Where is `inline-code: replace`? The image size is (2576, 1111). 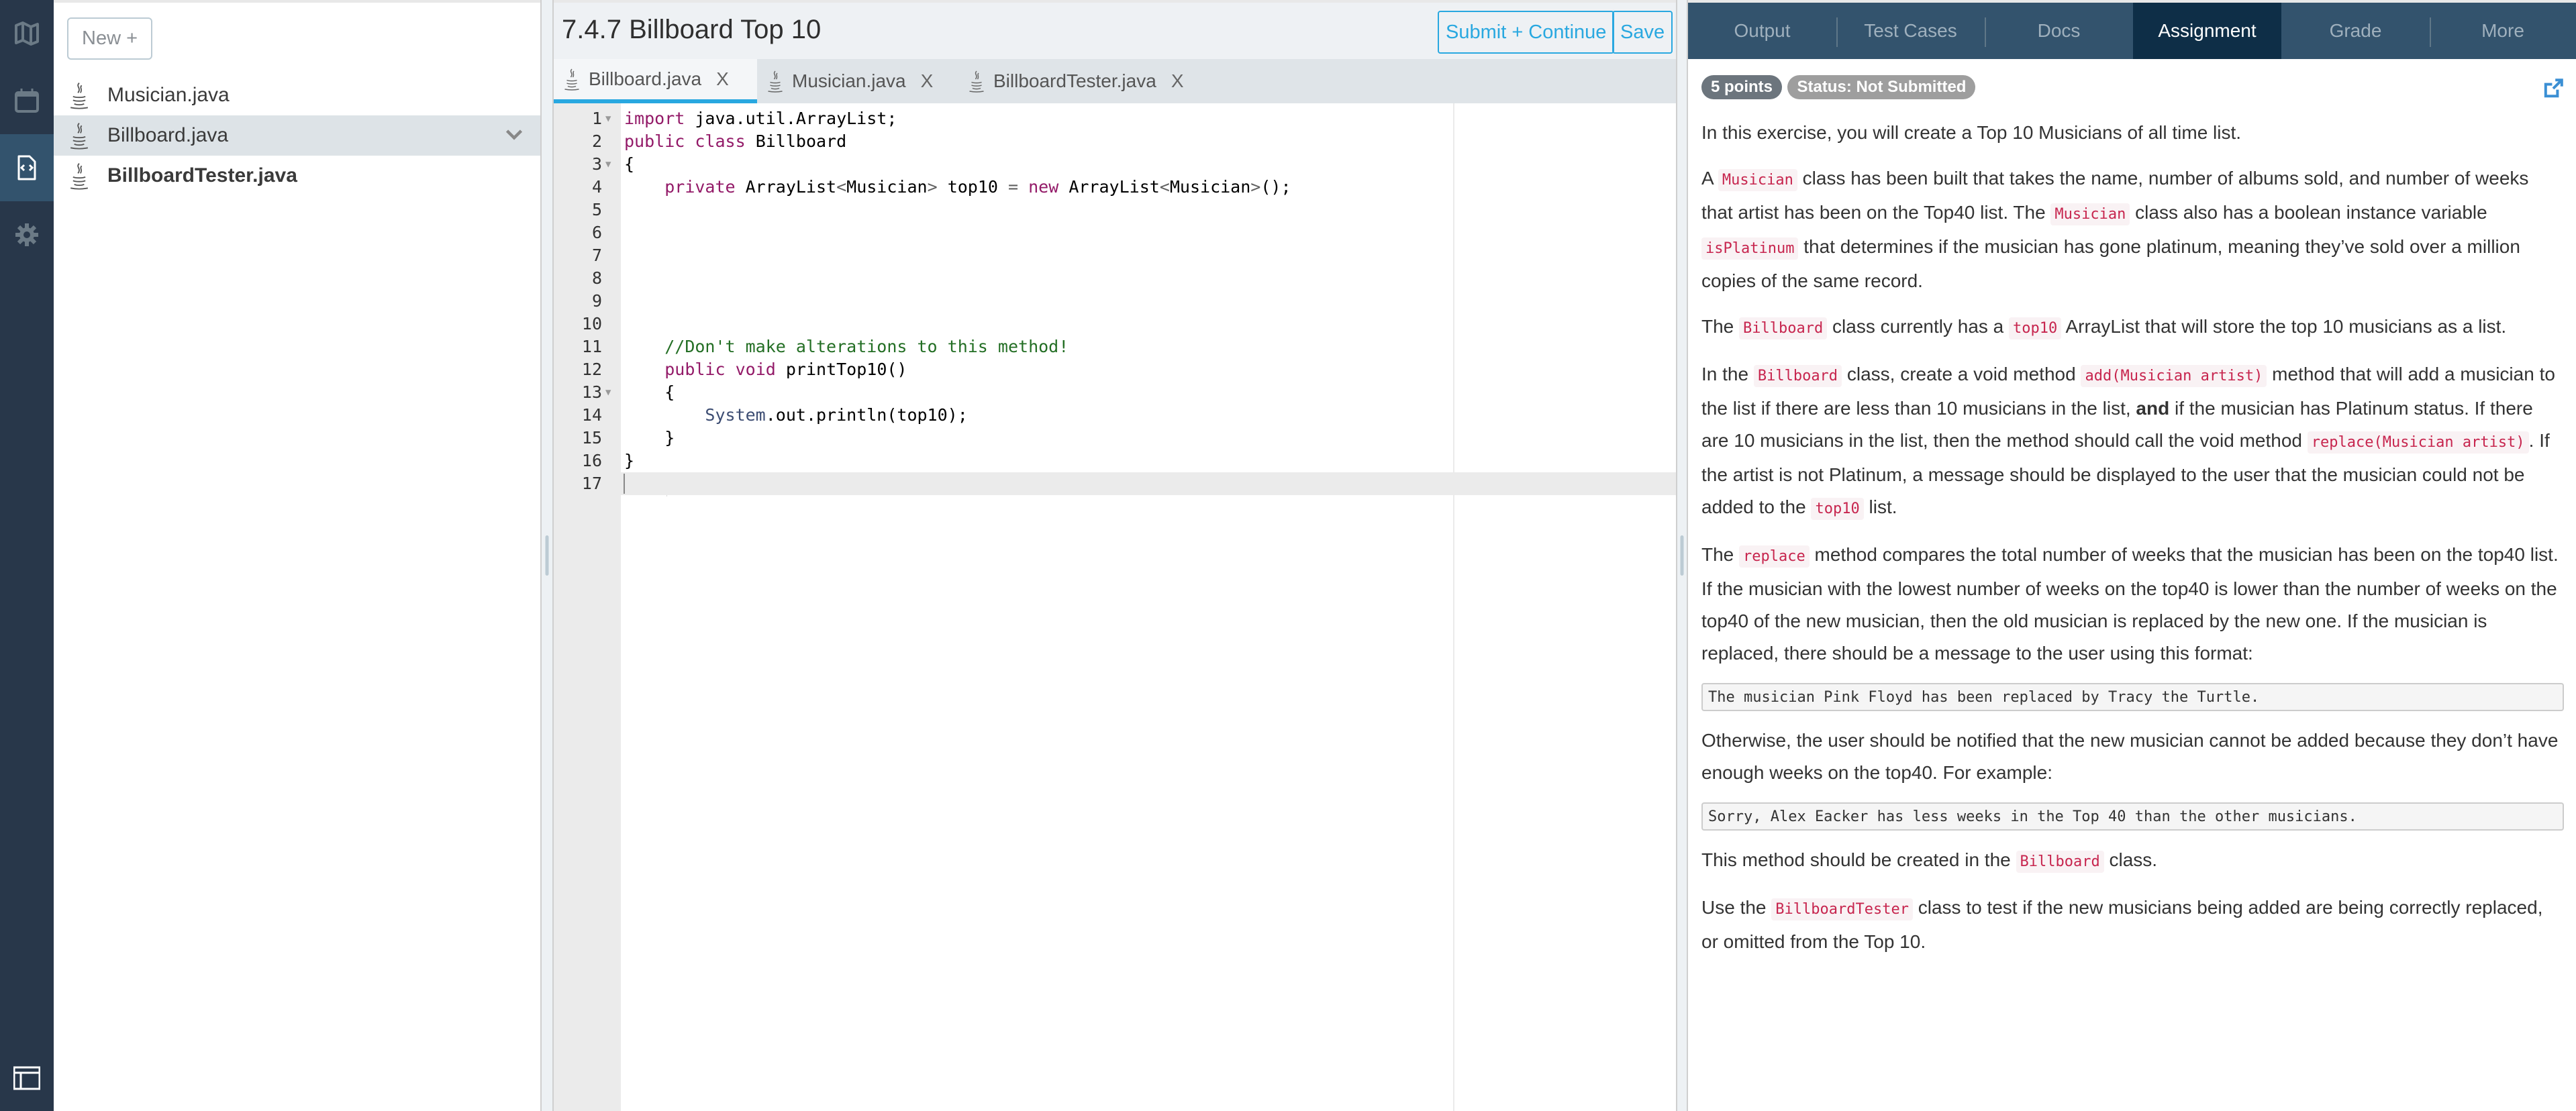 inline-code: replace is located at coordinates (1774, 556).